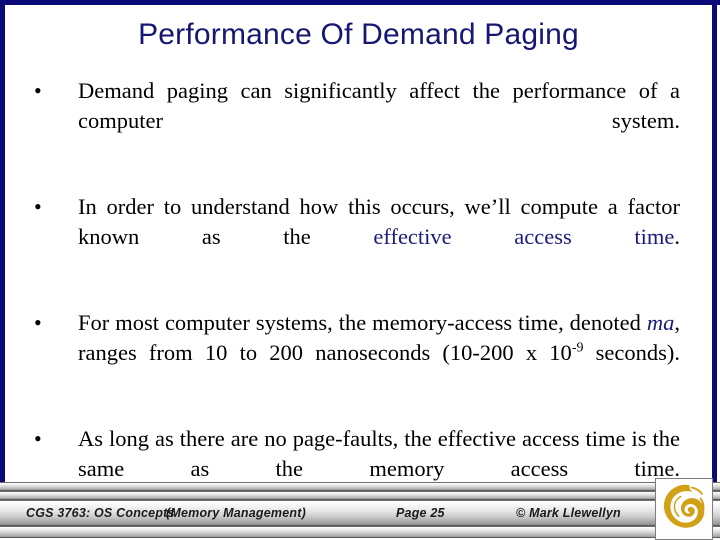 The image size is (720, 540). Describe the element at coordinates (100, 513) in the screenshot. I see `footer-course-label: CGS 3763: OS Concepts` at that location.